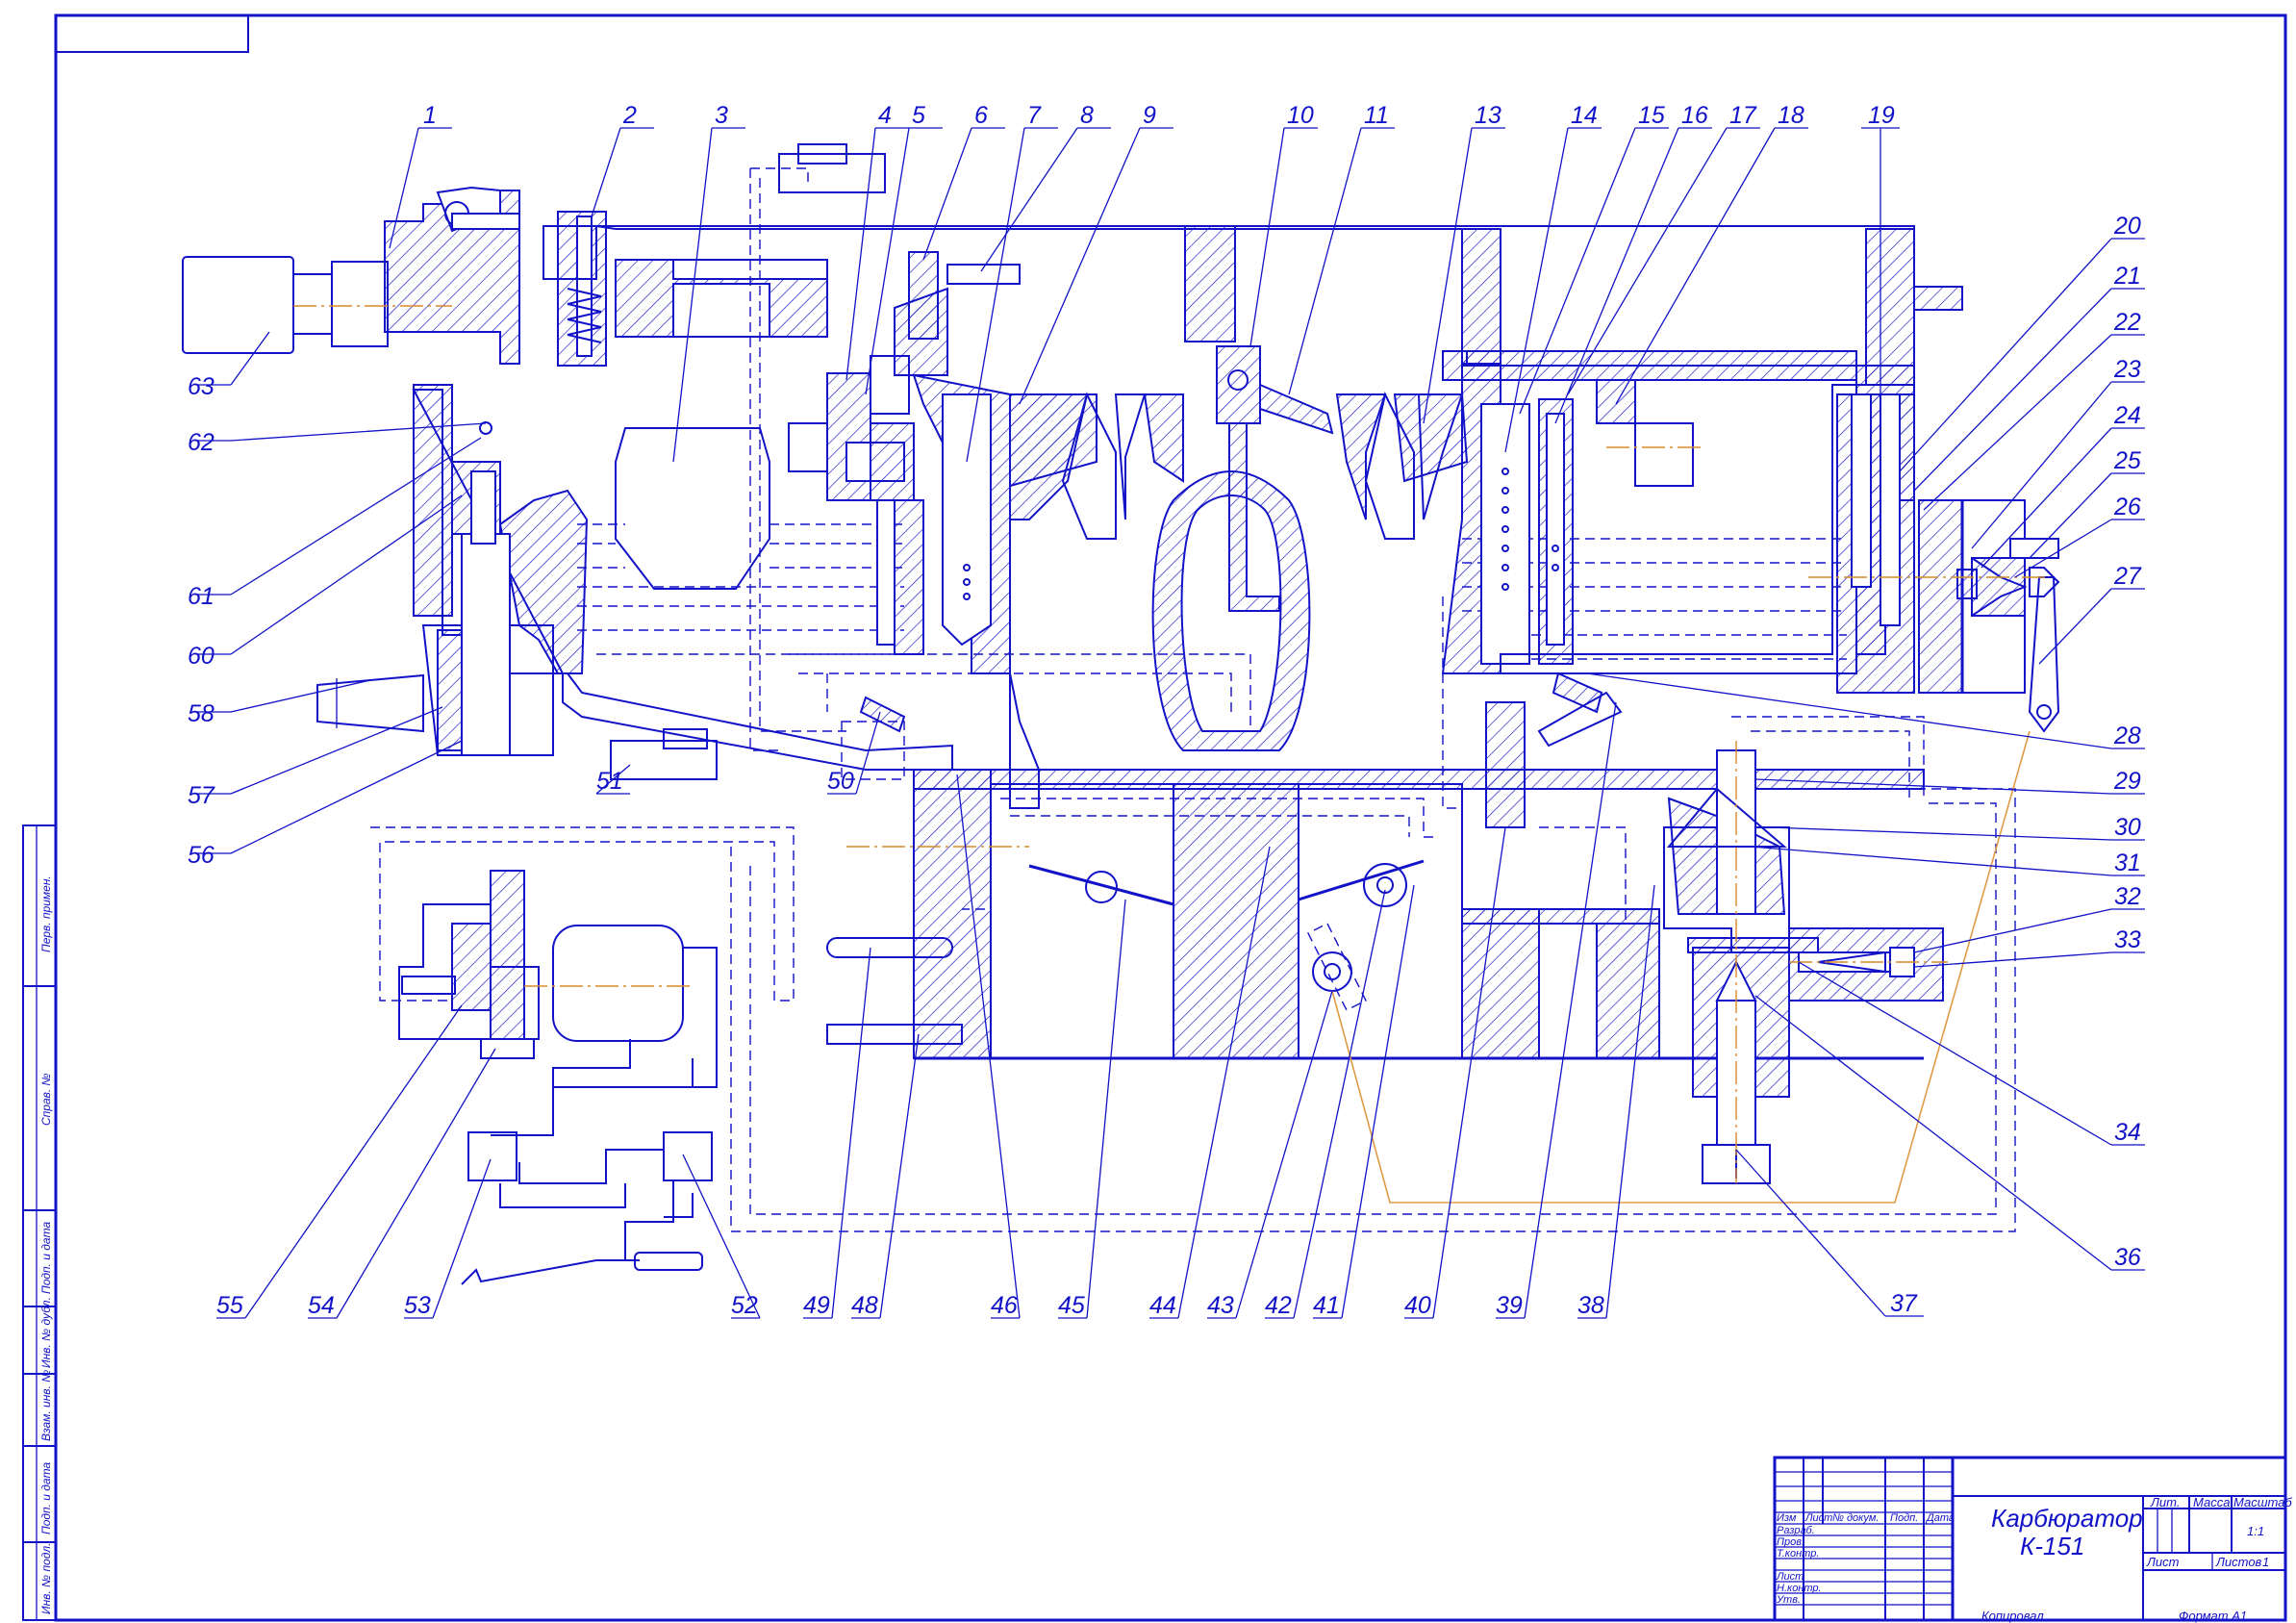 Image resolution: width=2296 pixels, height=1623 pixels. I want to click on callout-33: 33, so click(2127, 939).